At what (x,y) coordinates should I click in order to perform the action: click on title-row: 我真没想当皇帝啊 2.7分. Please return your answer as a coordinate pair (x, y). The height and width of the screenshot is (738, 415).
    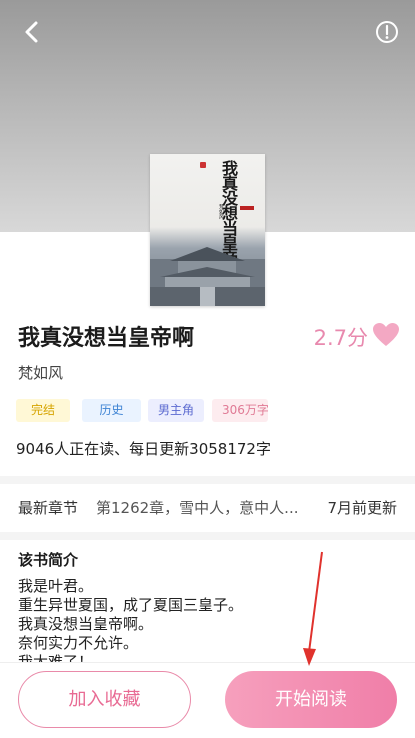
    Looking at the image, I should click on (209, 336).